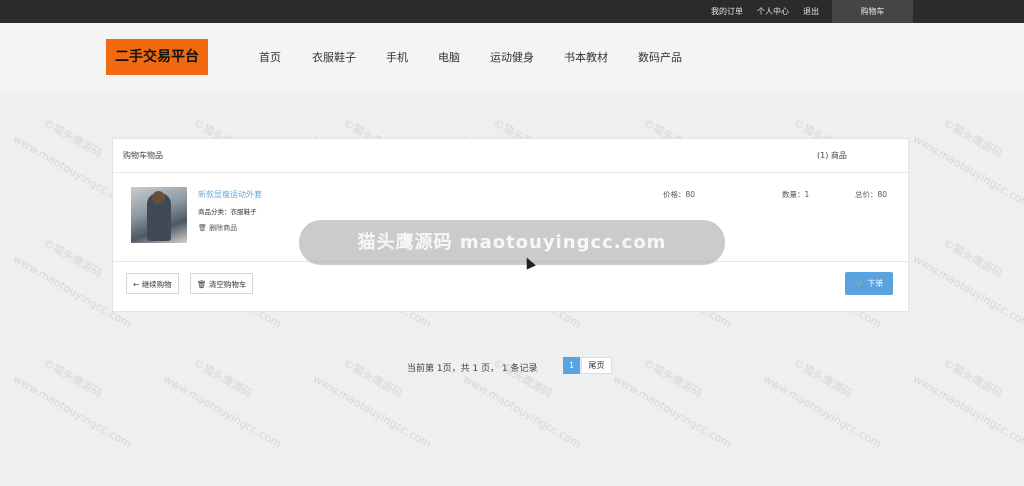  I want to click on item-price: 价格：80, so click(679, 194).